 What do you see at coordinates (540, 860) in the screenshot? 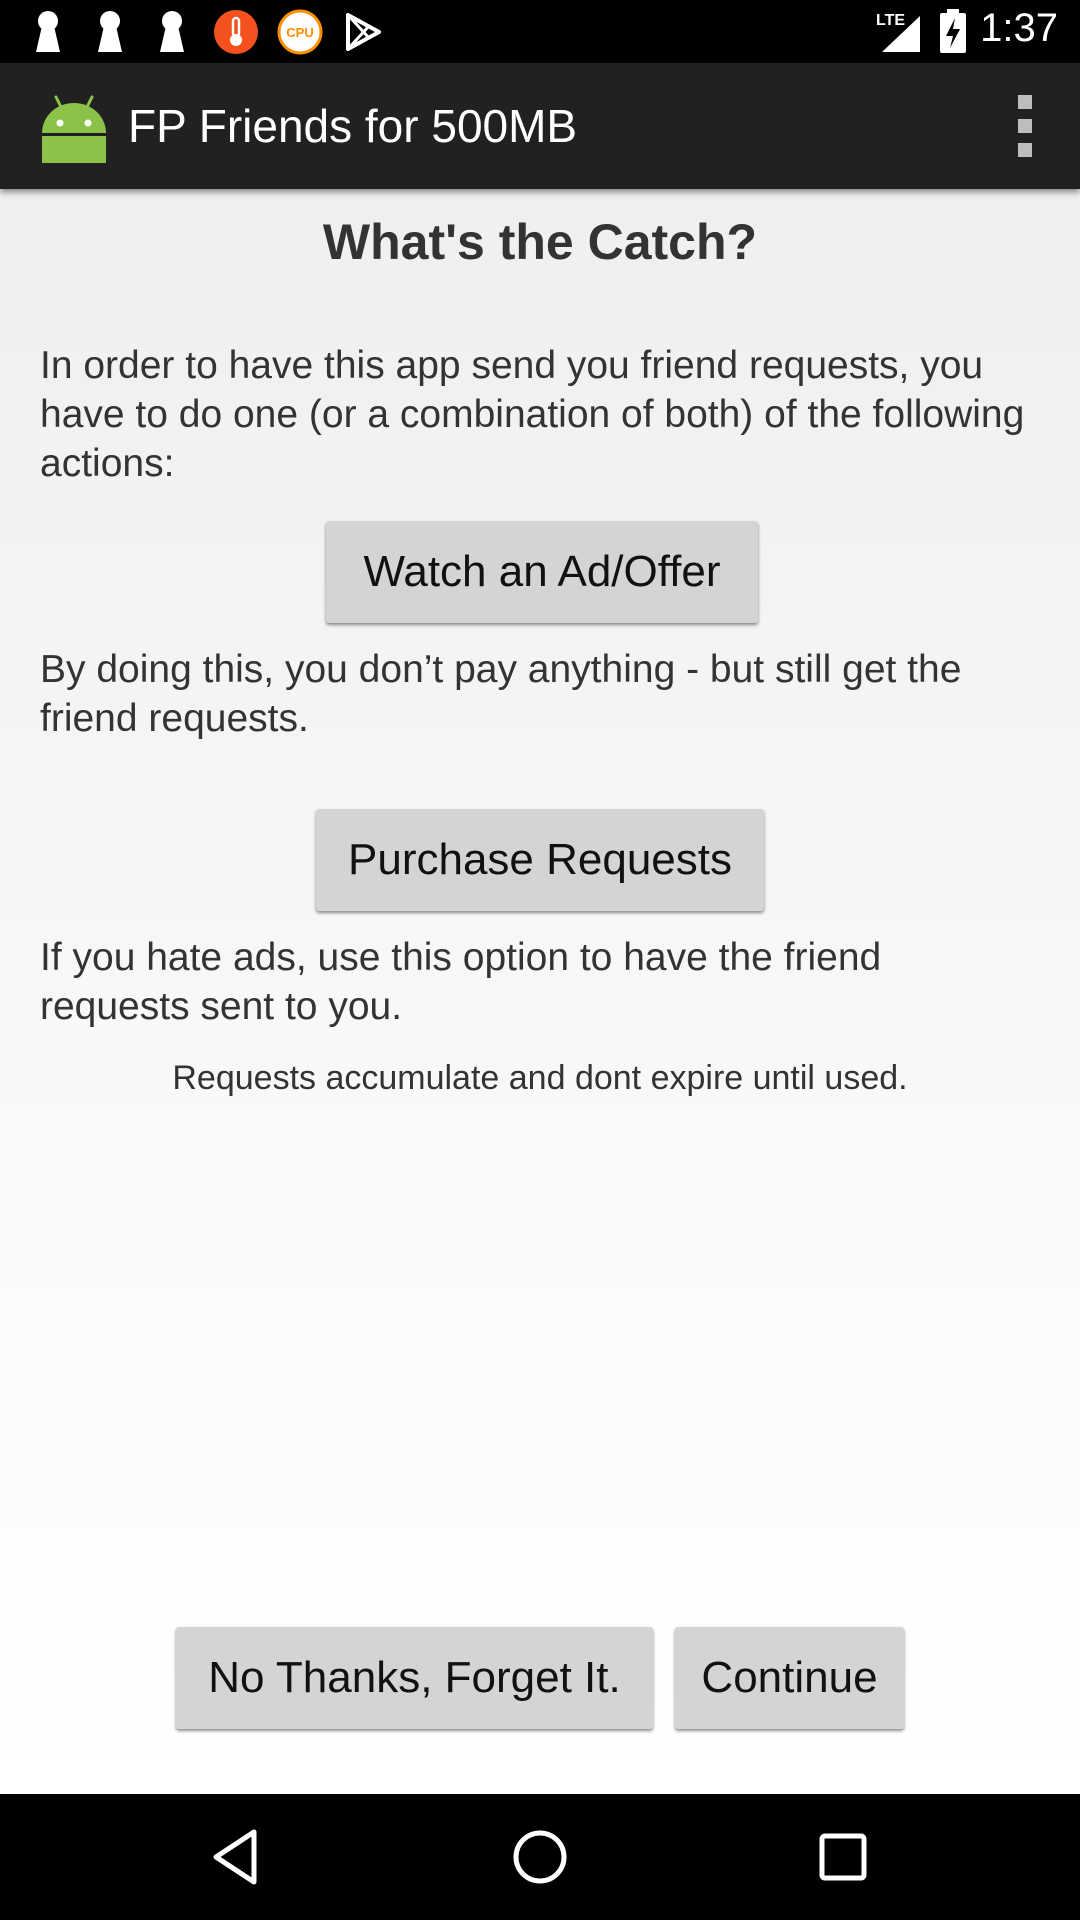
I see `purchase-requests-button: Purchase Requests` at bounding box center [540, 860].